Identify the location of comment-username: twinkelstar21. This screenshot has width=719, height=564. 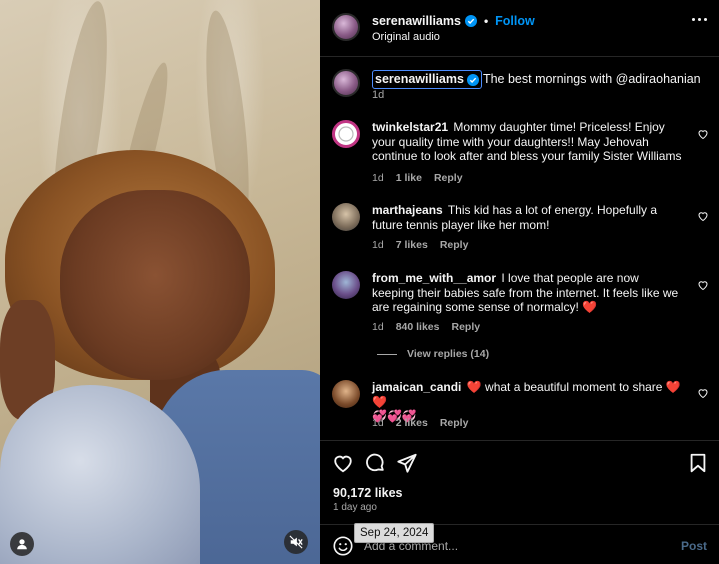
(410, 127).